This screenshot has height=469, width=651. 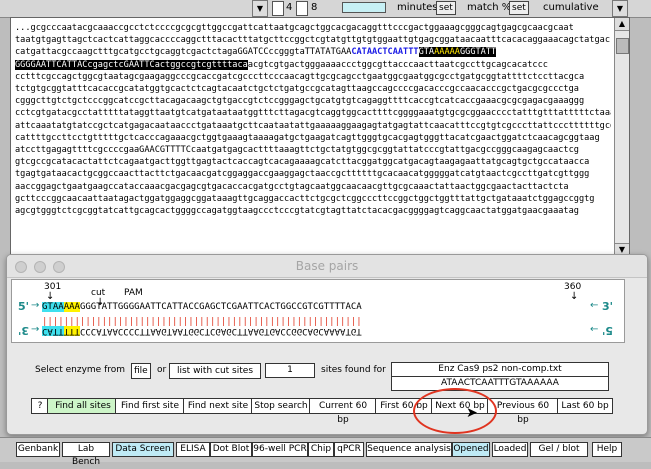 What do you see at coordinates (24, 330) in the screenshot?
I see `three-prime-label-bottom: 3'` at bounding box center [24, 330].